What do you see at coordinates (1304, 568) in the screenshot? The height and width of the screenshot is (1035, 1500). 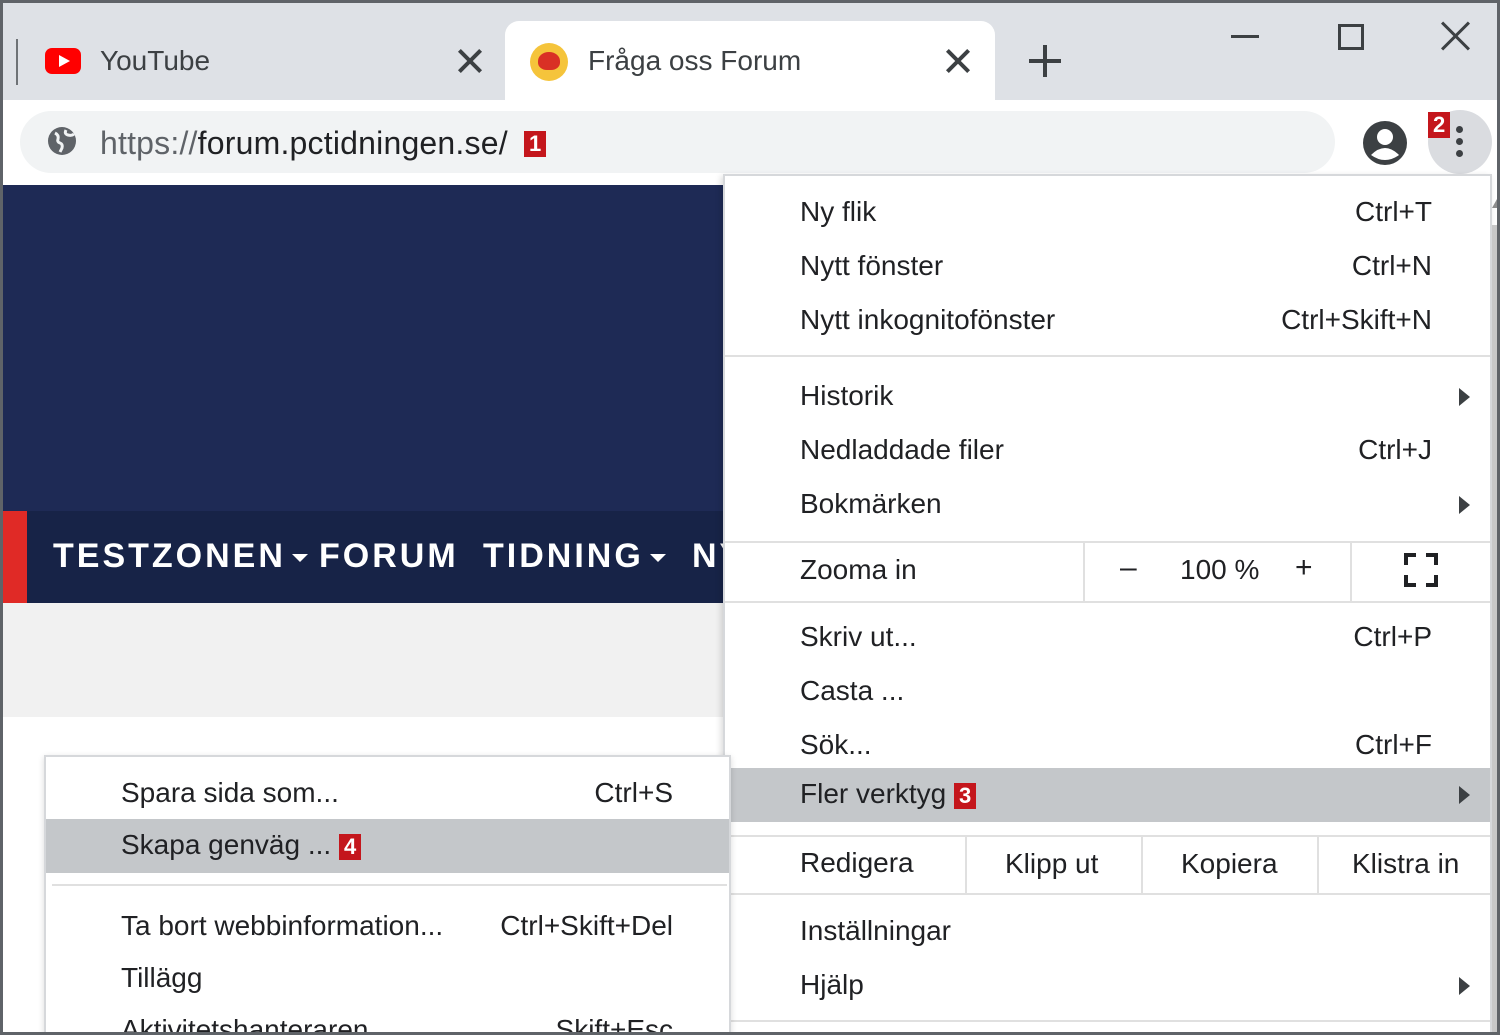 I see `zoom-in-button: +` at bounding box center [1304, 568].